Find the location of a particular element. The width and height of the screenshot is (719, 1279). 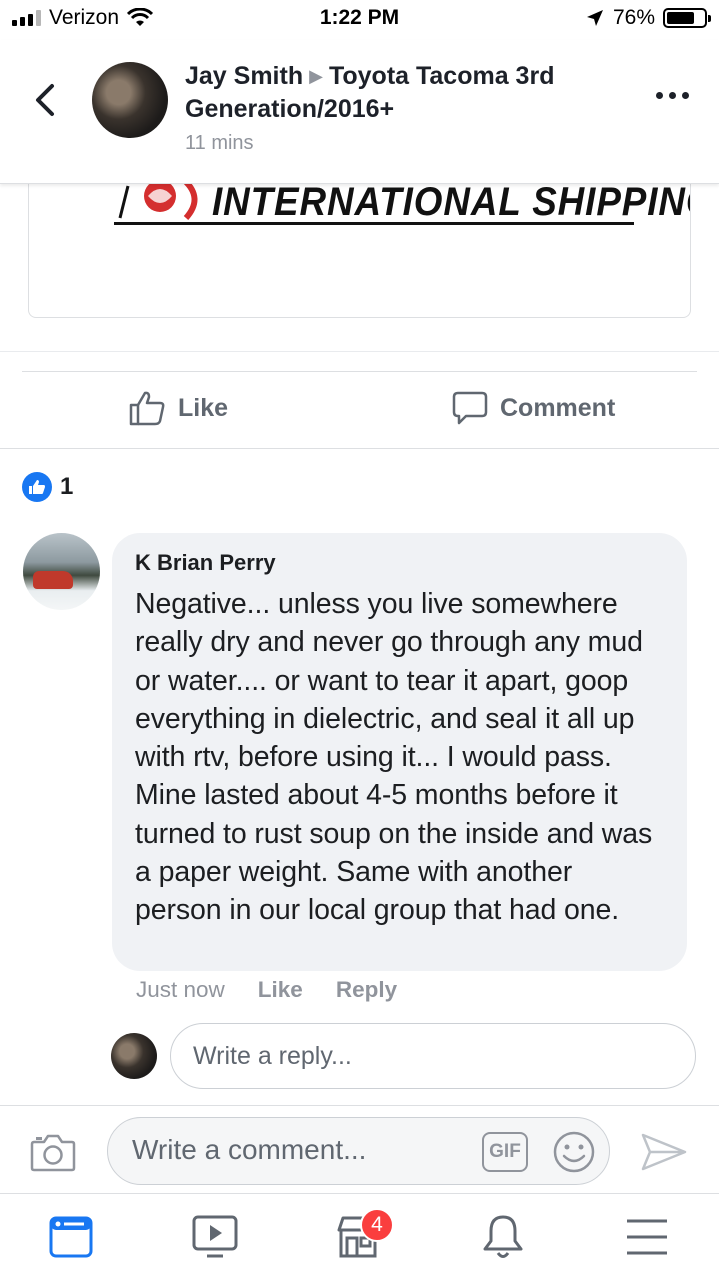

video-icon is located at coordinates (215, 1236).